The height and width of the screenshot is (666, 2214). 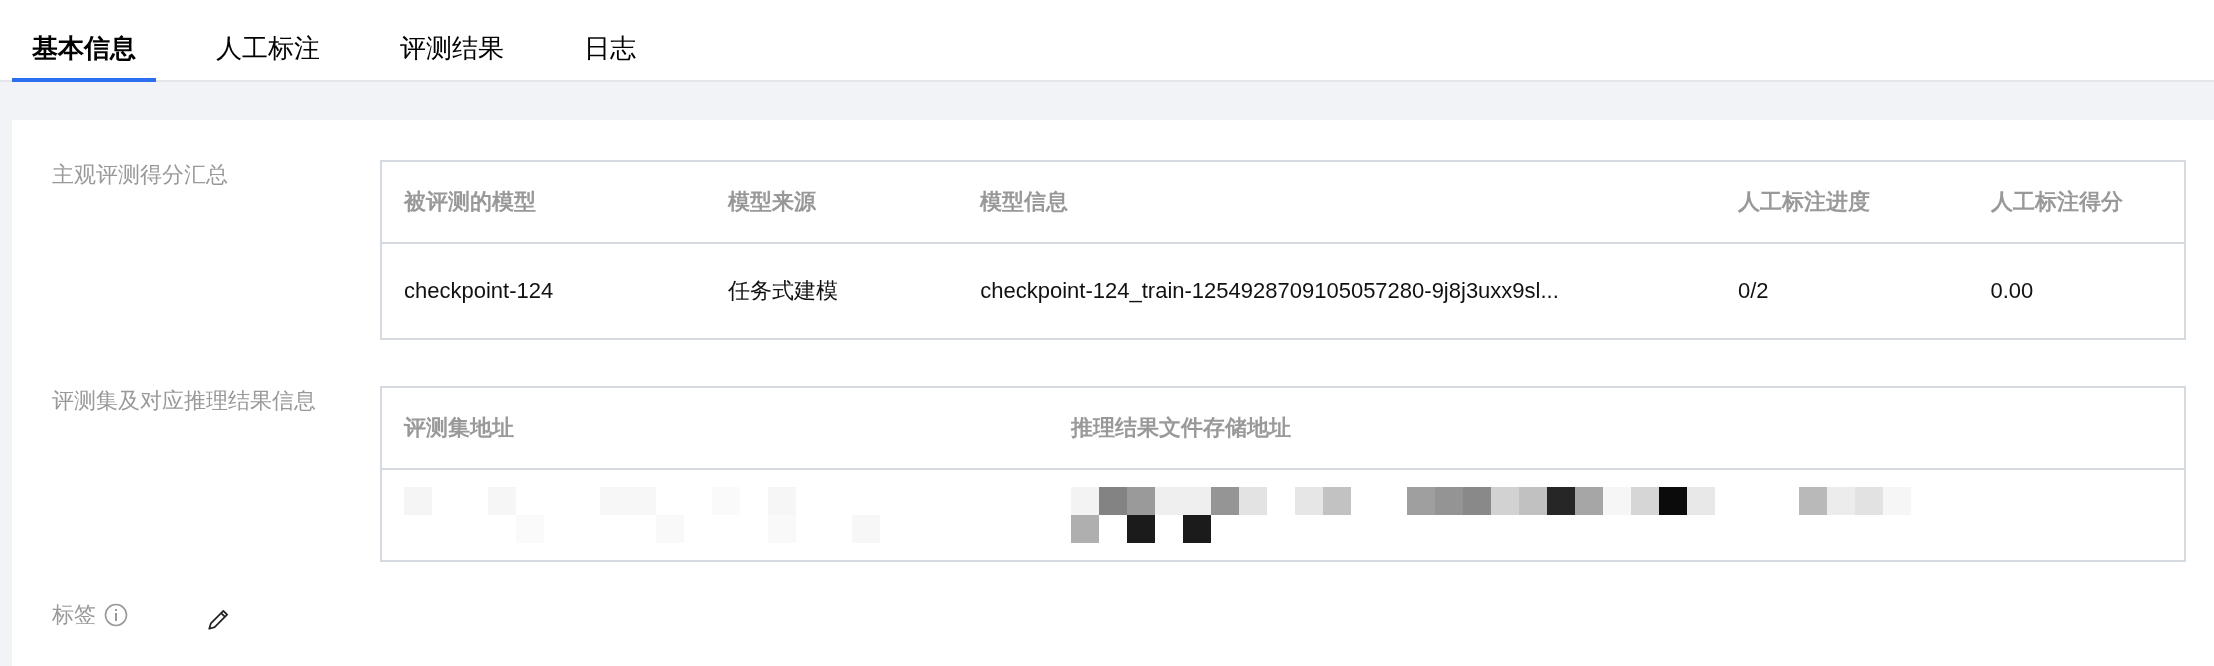 I want to click on section-label: 评测集及对应推理结果信息, so click(x=184, y=401).